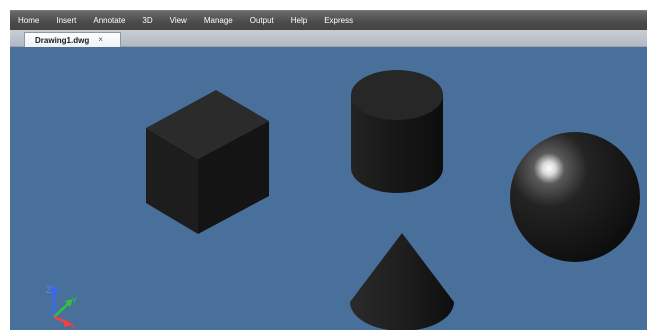 This screenshot has height=330, width=647. Describe the element at coordinates (178, 21) in the screenshot. I see `menu-view: View` at that location.